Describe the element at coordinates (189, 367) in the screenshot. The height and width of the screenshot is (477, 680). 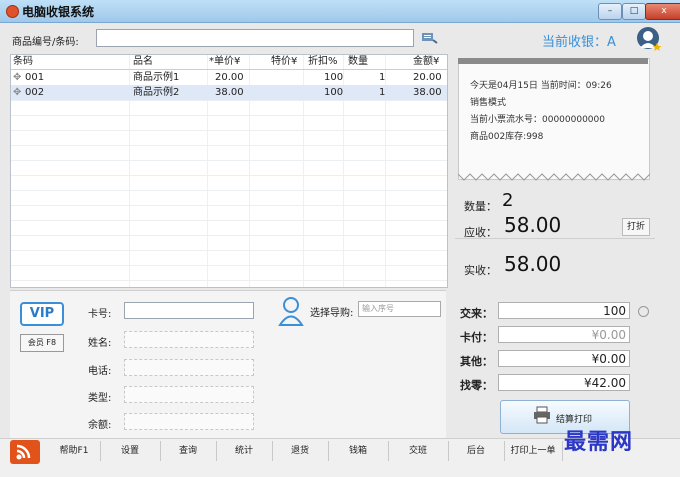
I see `phone-field` at that location.